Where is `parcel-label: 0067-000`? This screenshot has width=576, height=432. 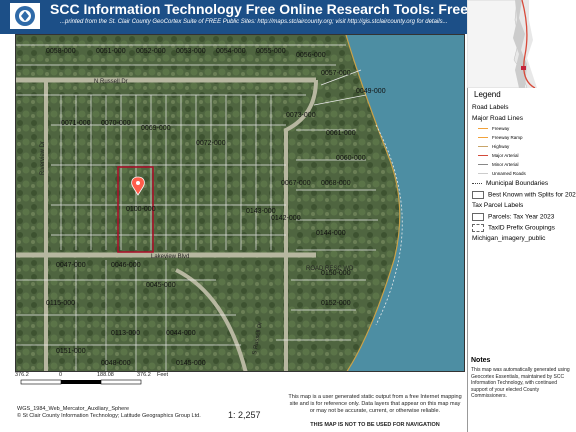
parcel-label: 0067-000 is located at coordinates (296, 183).